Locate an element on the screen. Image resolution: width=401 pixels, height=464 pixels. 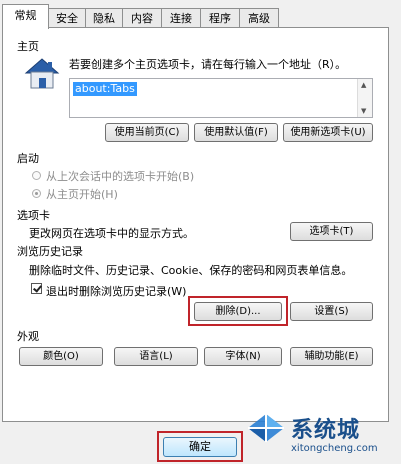
tabs-section-label: 选项卡 is located at coordinates (33, 215).